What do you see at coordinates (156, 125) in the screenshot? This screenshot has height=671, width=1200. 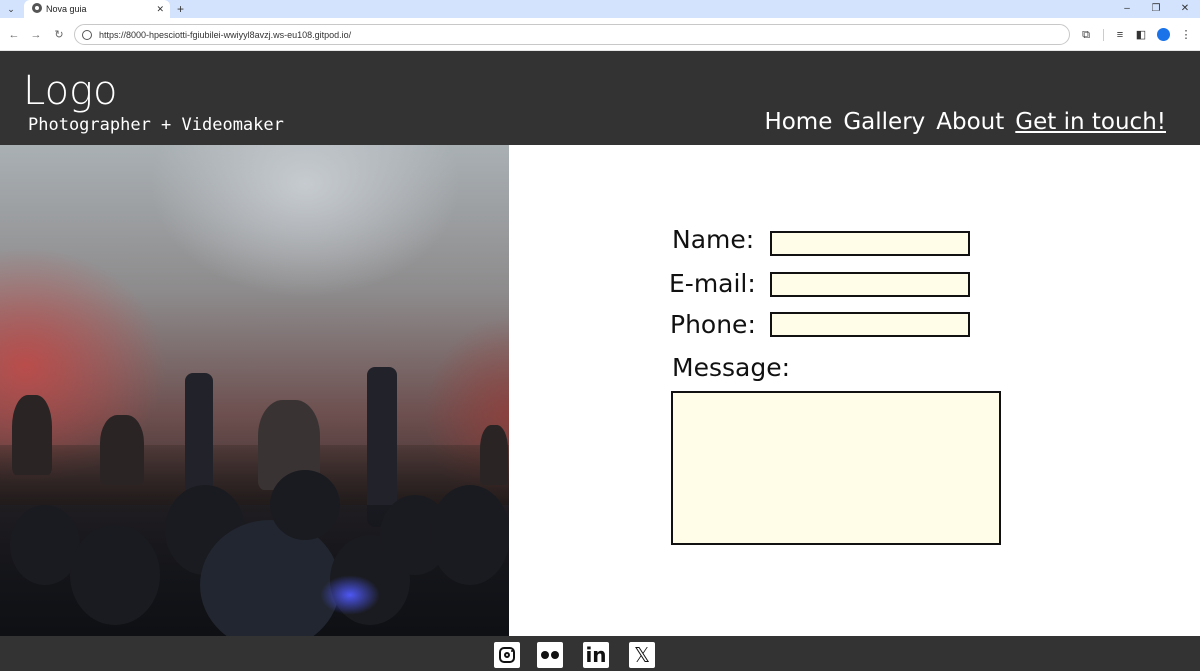 I see `site-tagline: Photographer + Videomaker` at bounding box center [156, 125].